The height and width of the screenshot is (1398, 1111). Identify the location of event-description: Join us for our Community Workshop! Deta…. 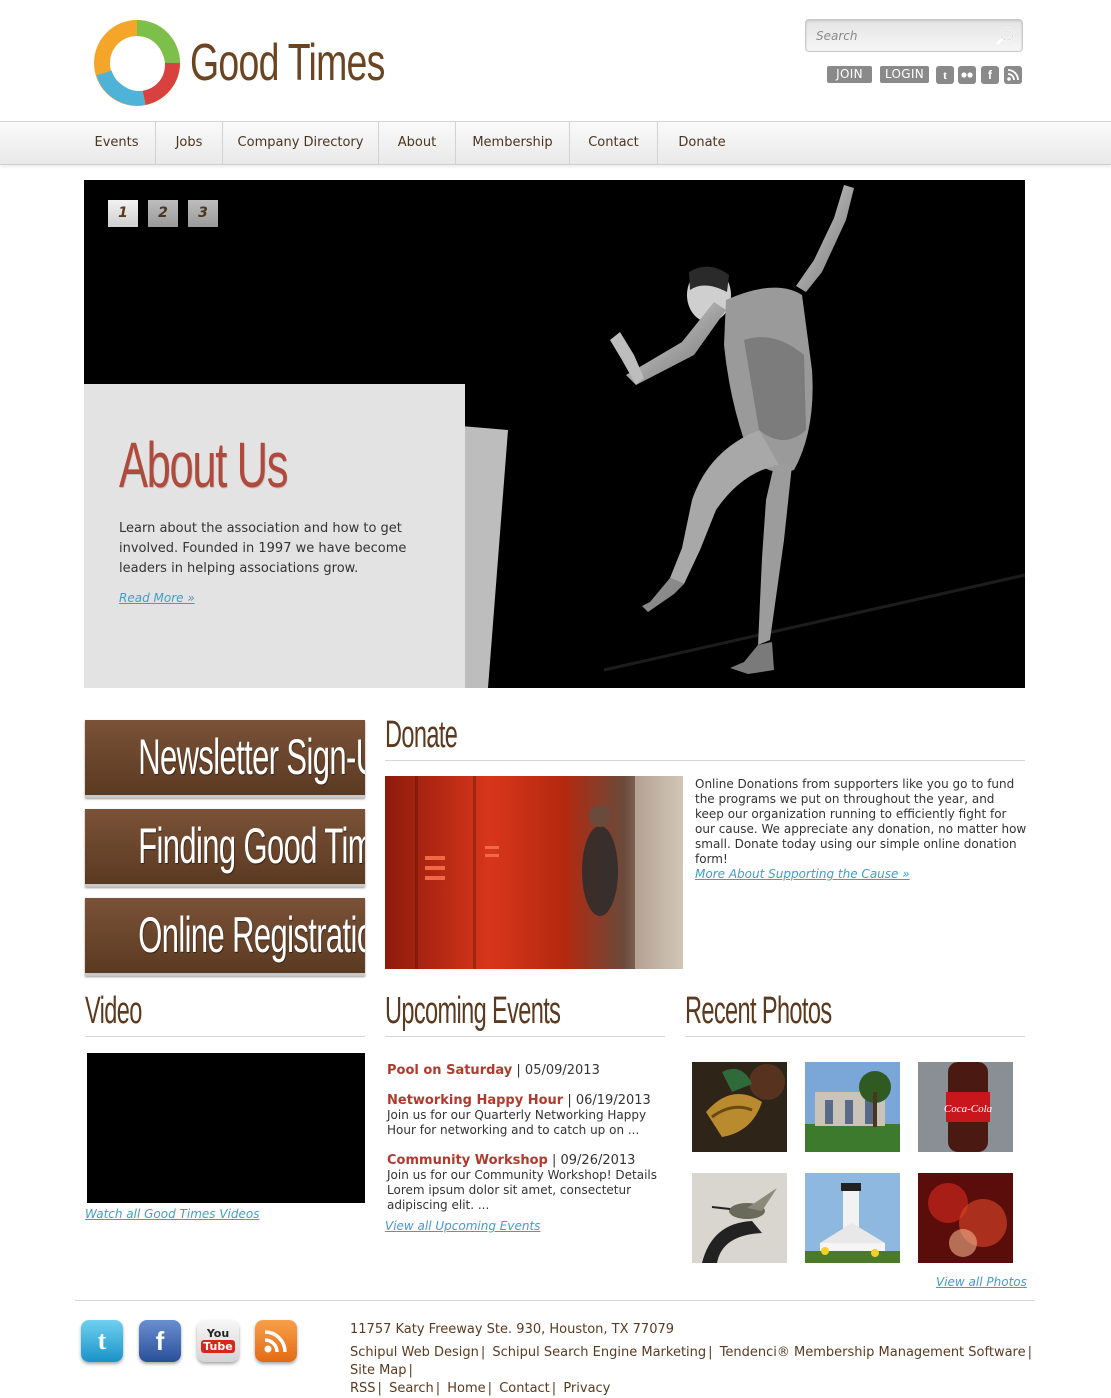
(522, 1190).